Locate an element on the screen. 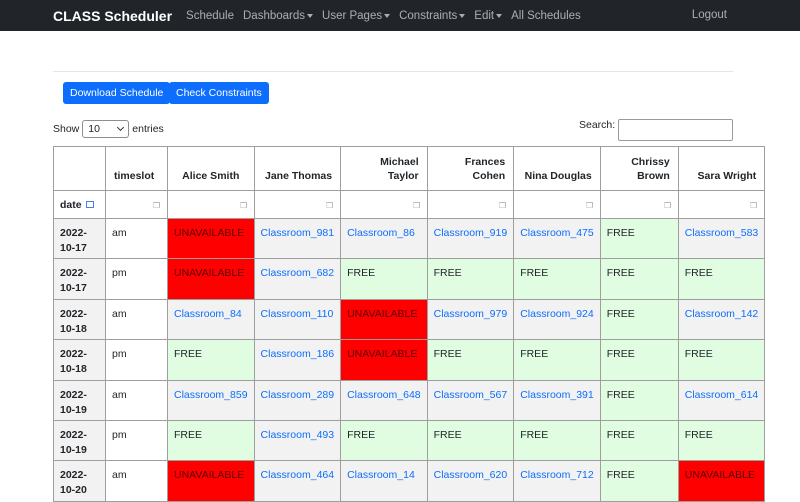 This screenshot has width=800, height=502. classroom-link: Classroom_979 is located at coordinates (470, 319).